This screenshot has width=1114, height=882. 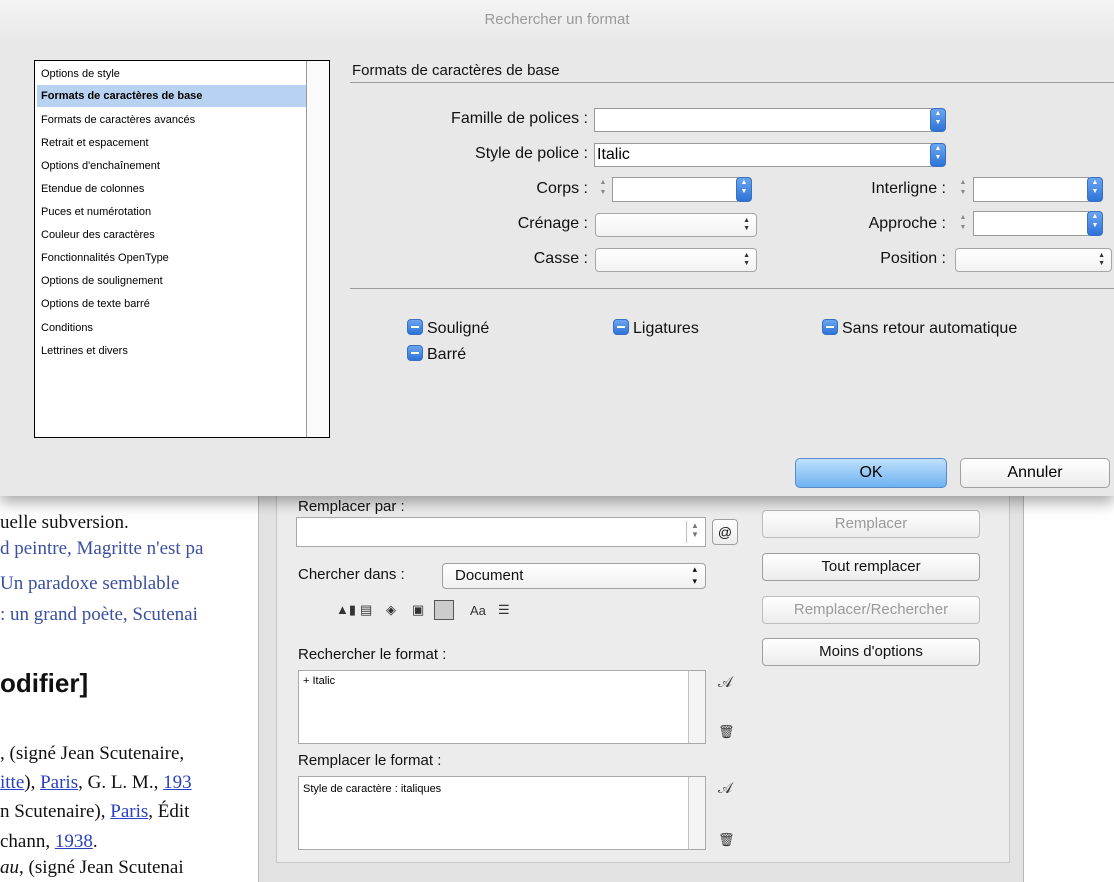 What do you see at coordinates (963, 189) in the screenshot?
I see `leading-stepper: ▲ ▼` at bounding box center [963, 189].